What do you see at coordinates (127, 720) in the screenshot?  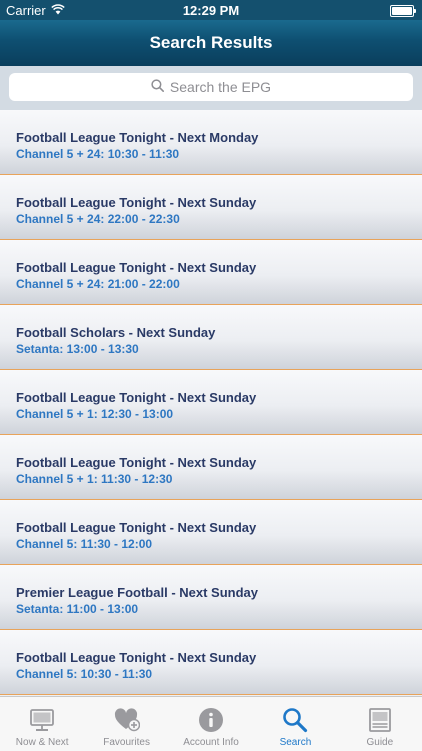 I see `heart-plus-icon` at bounding box center [127, 720].